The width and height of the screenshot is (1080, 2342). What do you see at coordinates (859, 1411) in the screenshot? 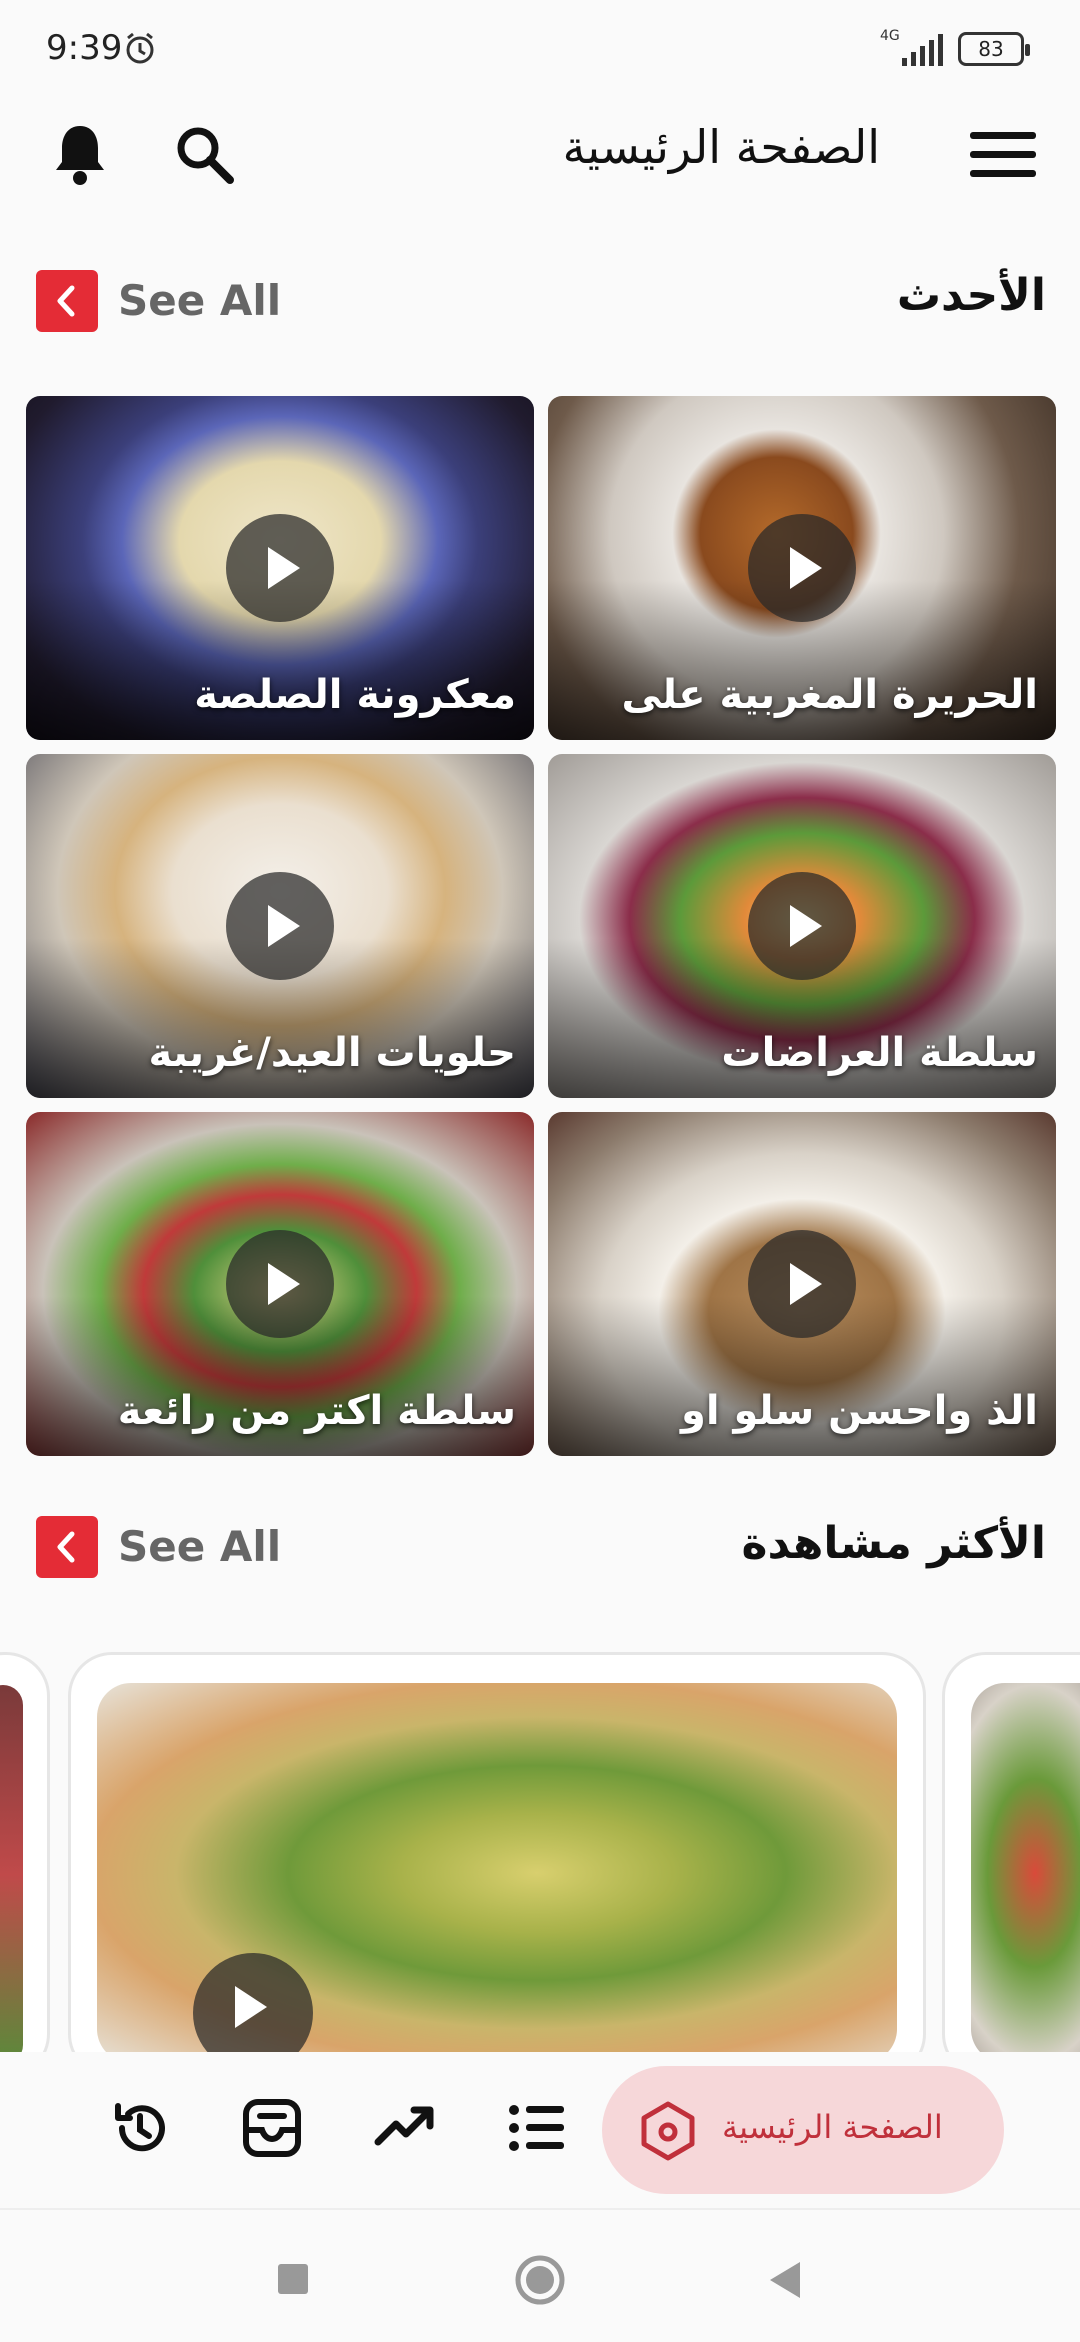
I see `recipe-card-title: الذ واحسن سلو او` at bounding box center [859, 1411].